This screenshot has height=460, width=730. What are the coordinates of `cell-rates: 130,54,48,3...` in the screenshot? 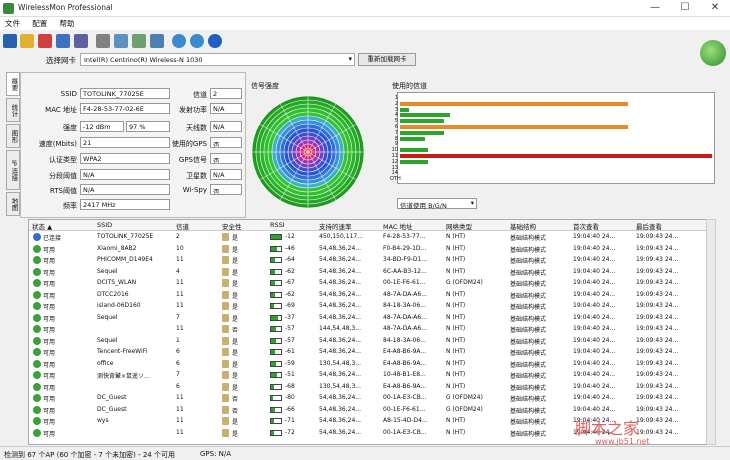 It's located at (340, 363).